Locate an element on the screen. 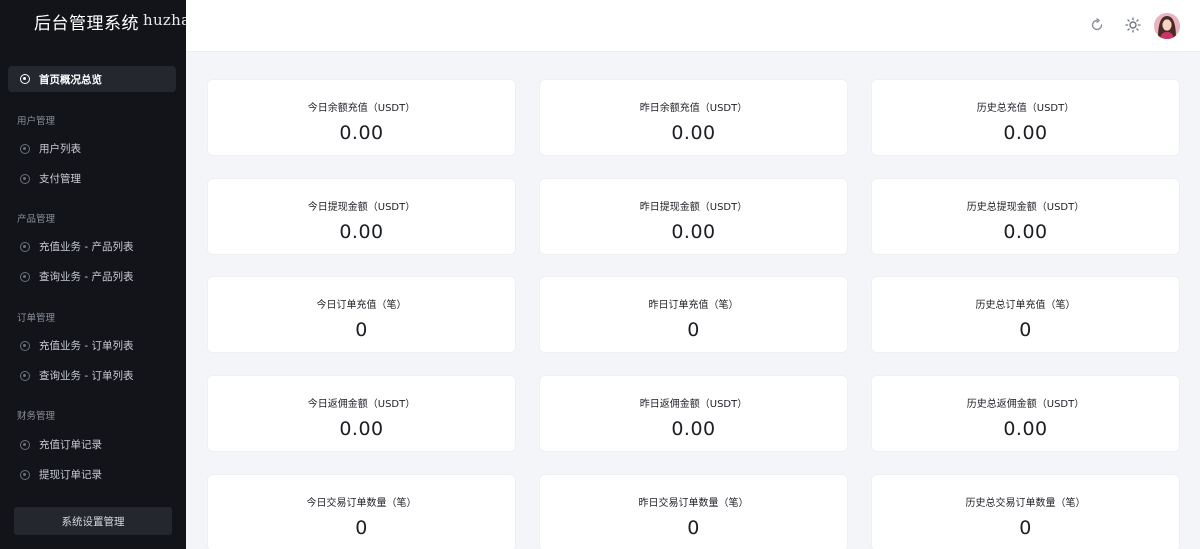 The width and height of the screenshot is (1200, 549). stat-card: 昨日交易订单数量（笔） 0 is located at coordinates (693, 512).